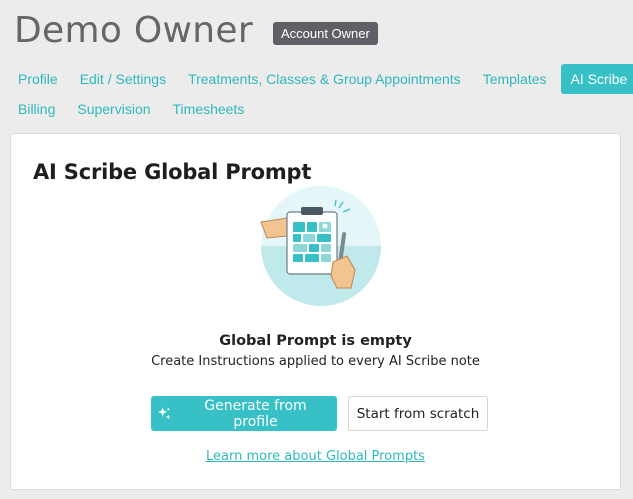 This screenshot has height=499, width=633. I want to click on tab-supervision: Supervision, so click(113, 109).